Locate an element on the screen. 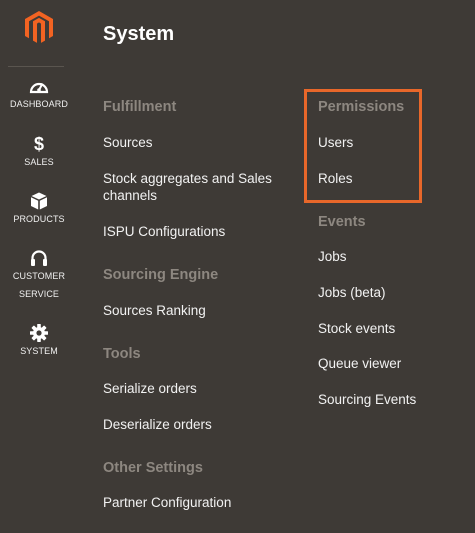  magento-logo is located at coordinates (39, 27).